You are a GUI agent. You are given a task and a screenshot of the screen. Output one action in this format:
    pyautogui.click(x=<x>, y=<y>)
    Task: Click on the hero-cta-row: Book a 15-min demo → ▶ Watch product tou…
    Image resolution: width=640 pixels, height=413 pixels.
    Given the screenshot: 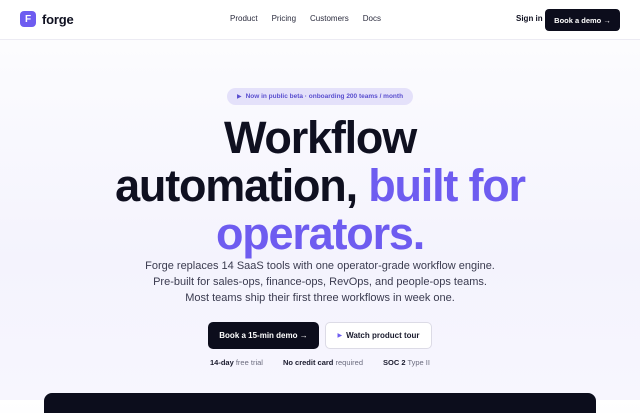 What is the action you would take?
    pyautogui.click(x=320, y=335)
    